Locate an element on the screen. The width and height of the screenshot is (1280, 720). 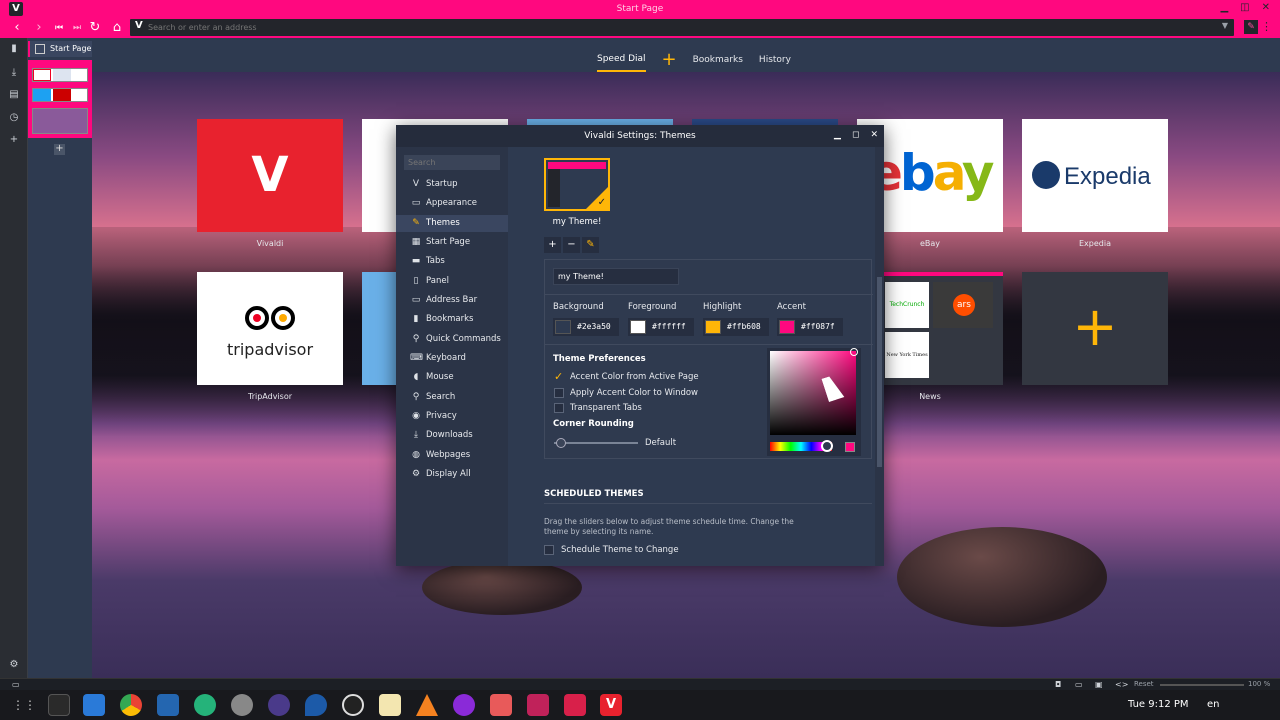
edit-theme-button: ✎ is located at coordinates (590, 245).